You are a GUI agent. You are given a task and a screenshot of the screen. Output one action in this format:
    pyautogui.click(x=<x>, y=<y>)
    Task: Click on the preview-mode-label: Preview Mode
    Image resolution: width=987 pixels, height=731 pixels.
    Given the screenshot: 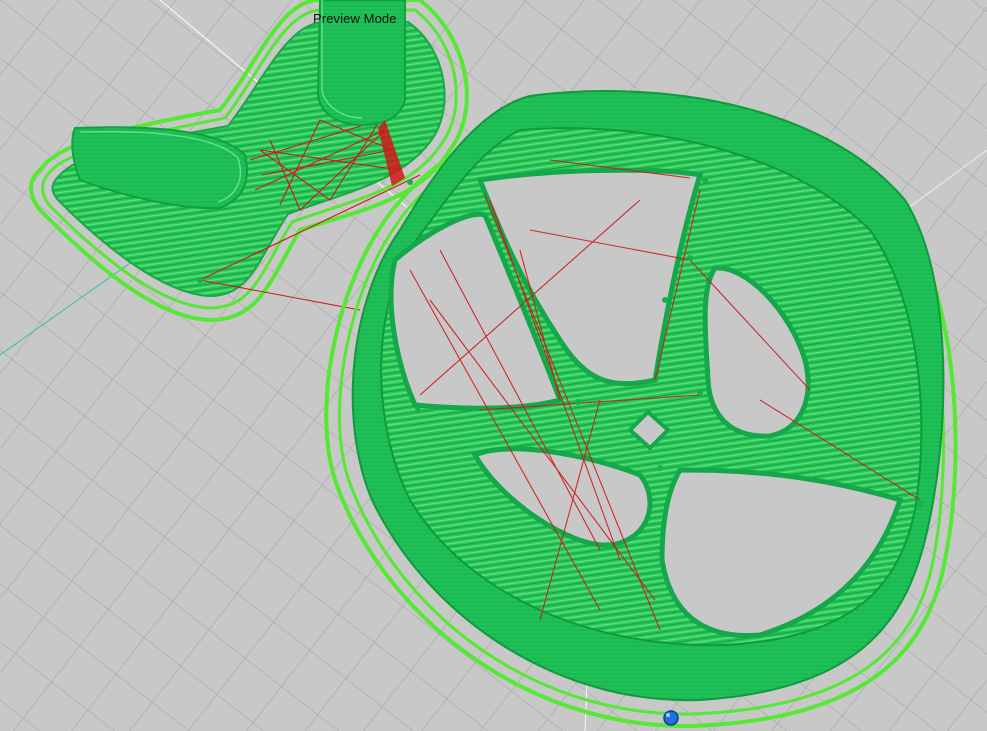 What is the action you would take?
    pyautogui.click(x=355, y=18)
    